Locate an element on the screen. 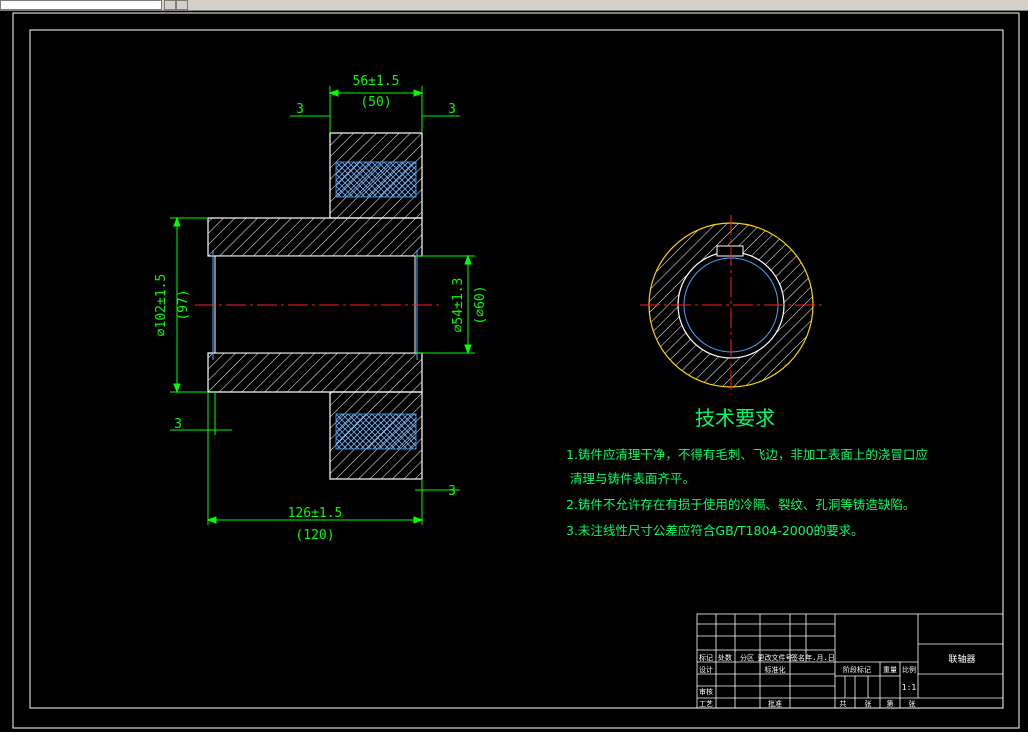  dim-total-length: 126±1.5 is located at coordinates (315, 513).